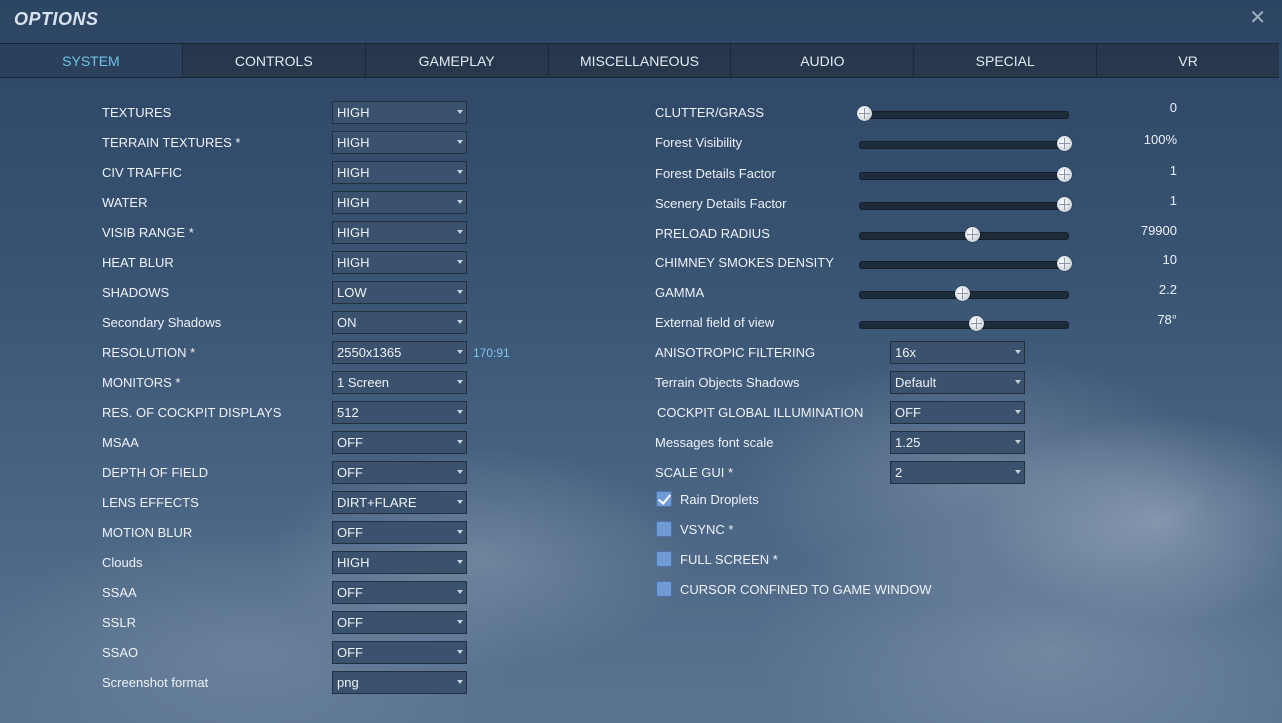 Image resolution: width=1282 pixels, height=723 pixels. What do you see at coordinates (664, 529) in the screenshot?
I see `checkbox-vsync` at bounding box center [664, 529].